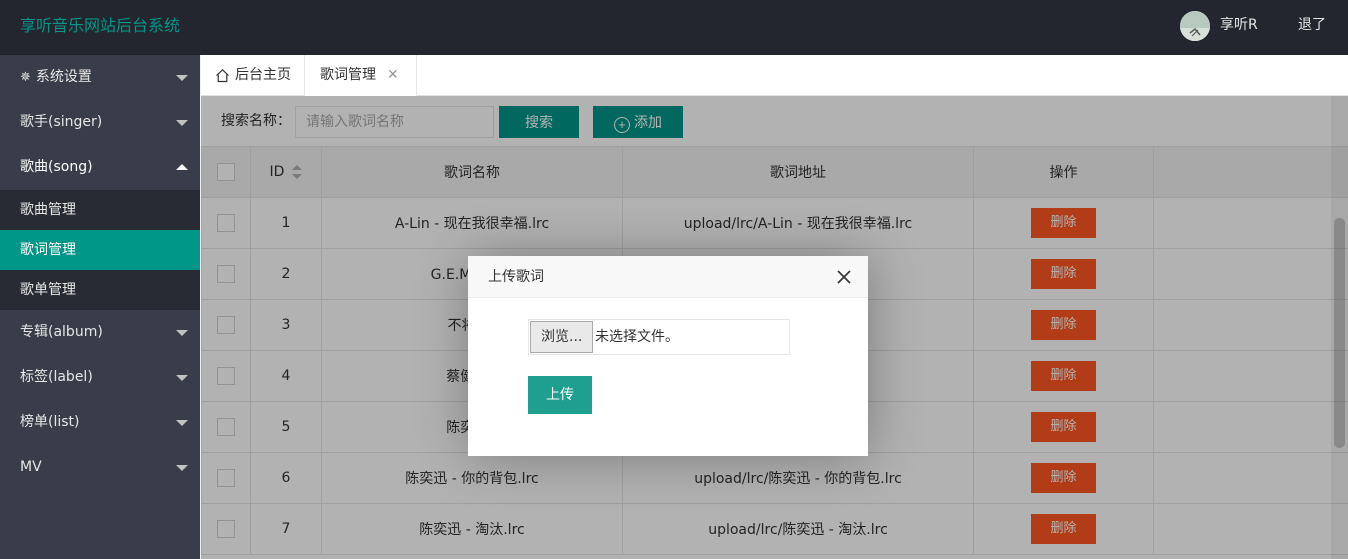 The image size is (1348, 559). What do you see at coordinates (1339, 333) in the screenshot?
I see `scrollbar-thumb` at bounding box center [1339, 333].